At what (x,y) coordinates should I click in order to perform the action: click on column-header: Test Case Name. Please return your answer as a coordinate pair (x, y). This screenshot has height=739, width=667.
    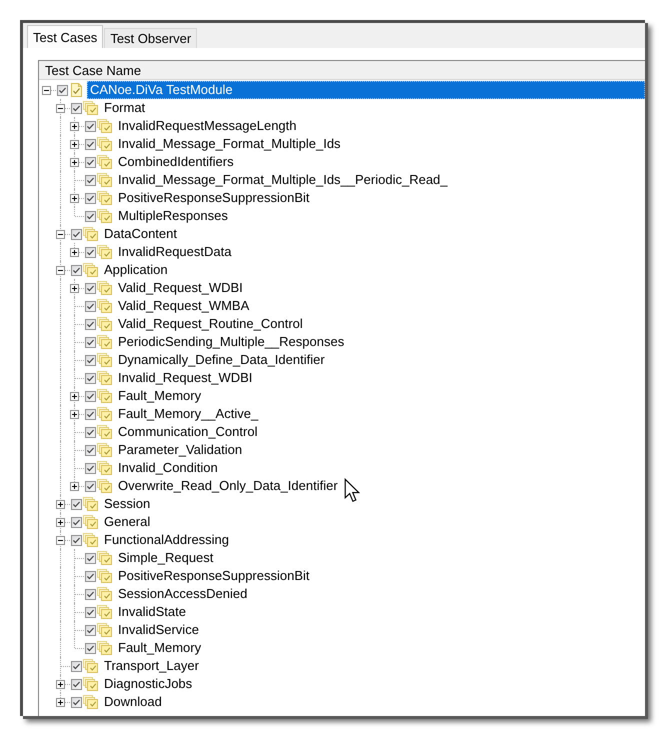
    Looking at the image, I should click on (342, 70).